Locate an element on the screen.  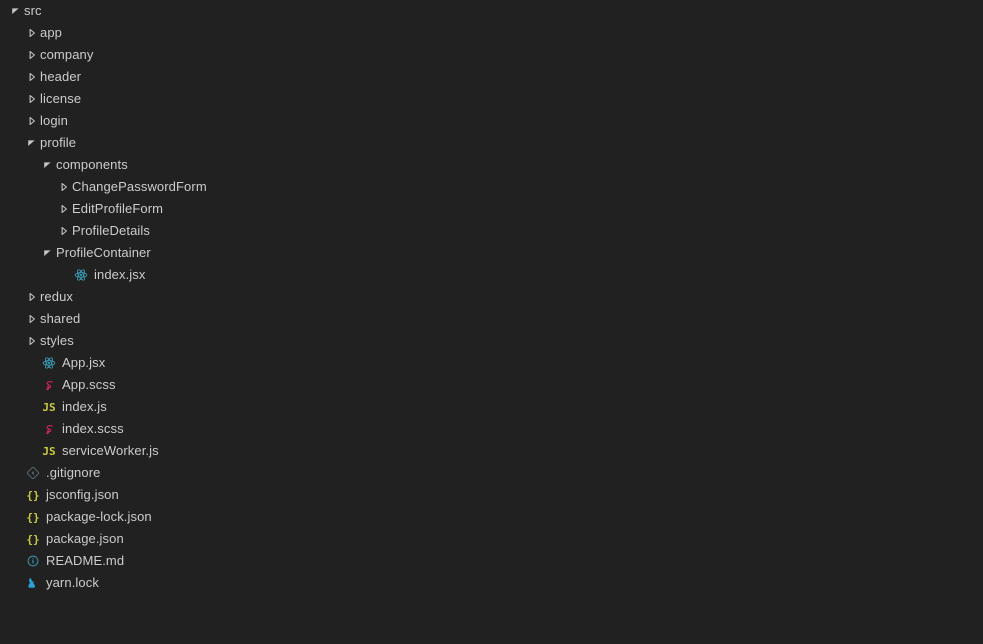
file-name-label: package.json is located at coordinates (85, 538).